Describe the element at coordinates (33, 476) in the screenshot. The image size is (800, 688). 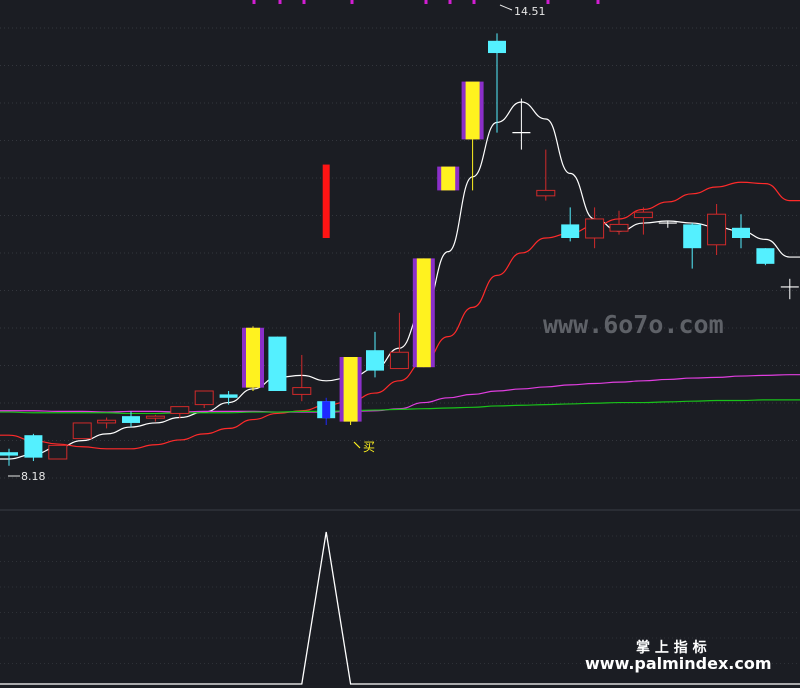
I see `low-price-label: 8.18` at that location.